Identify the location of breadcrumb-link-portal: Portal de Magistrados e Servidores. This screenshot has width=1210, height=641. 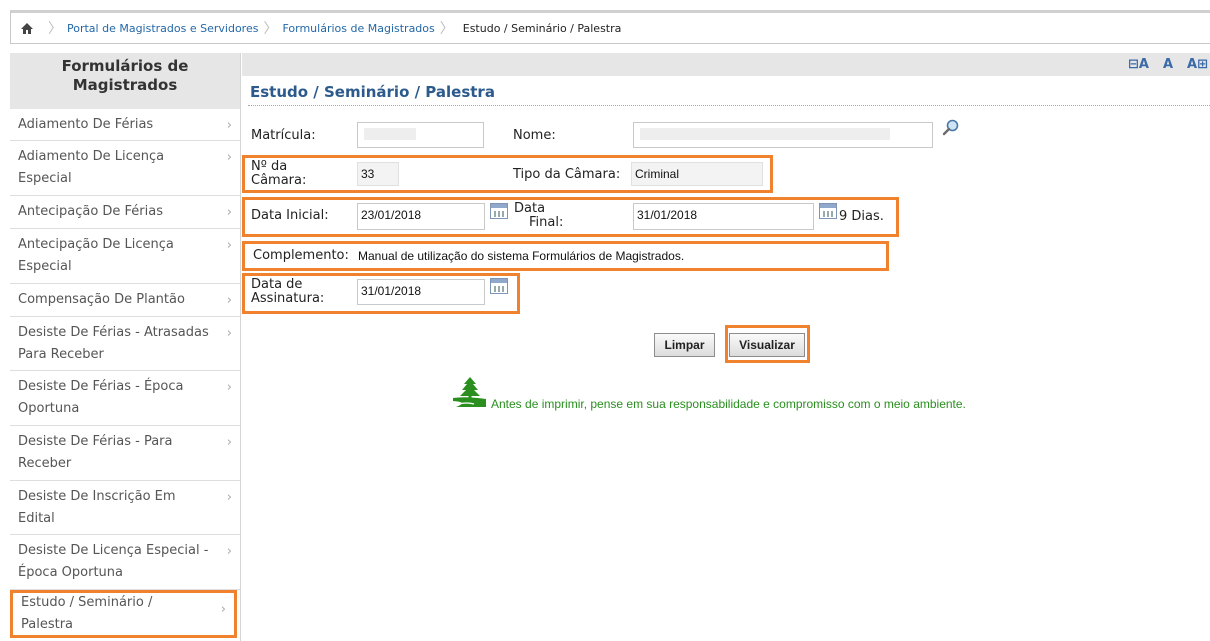
(162, 28).